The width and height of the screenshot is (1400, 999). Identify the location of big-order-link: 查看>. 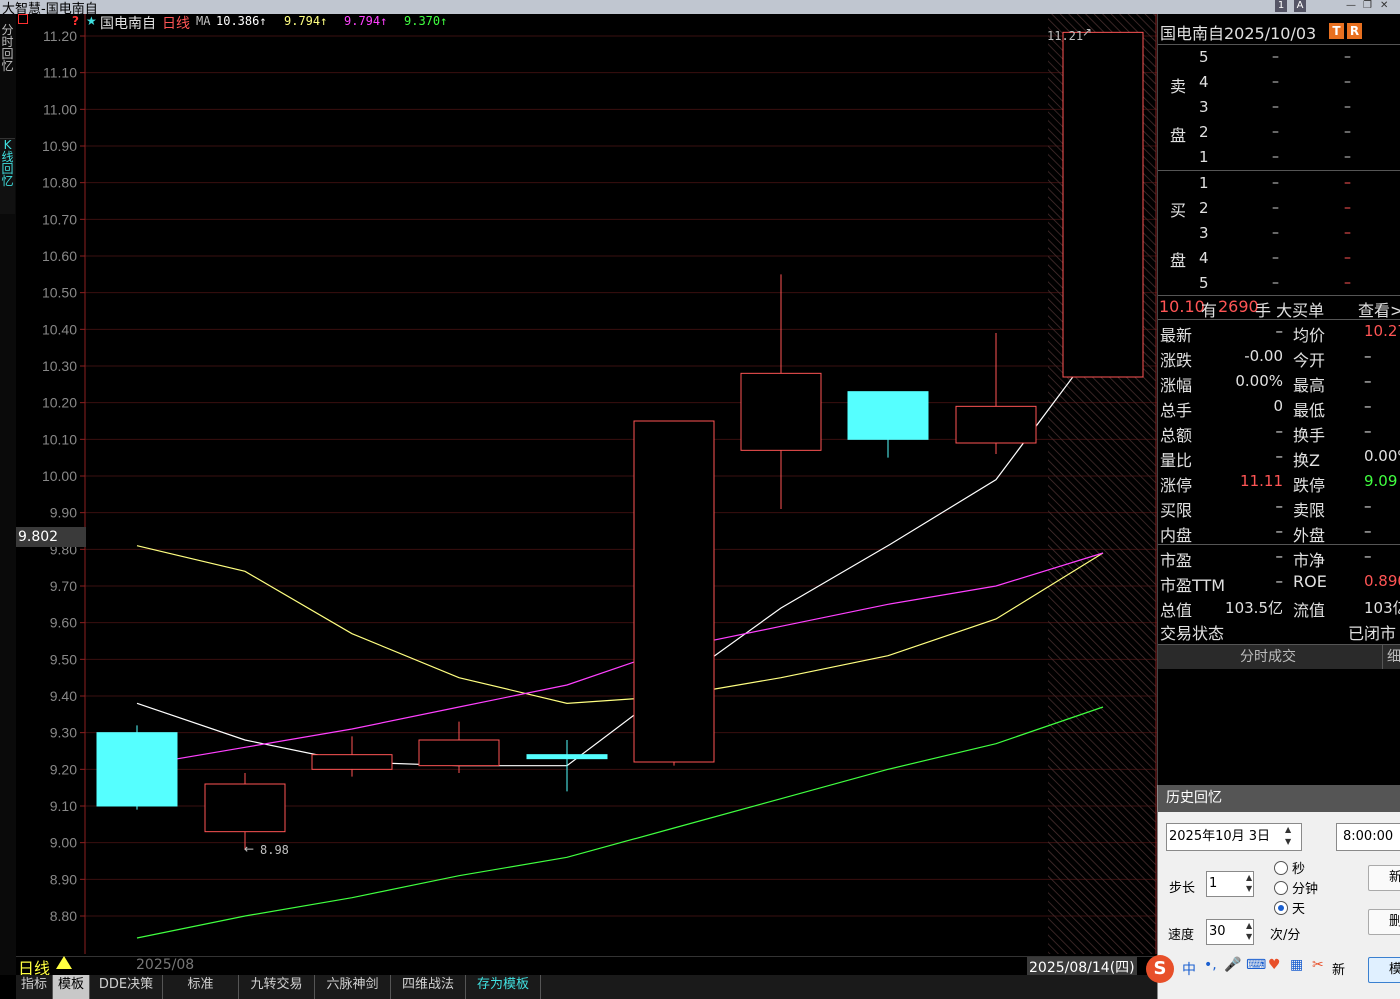
(1379, 309).